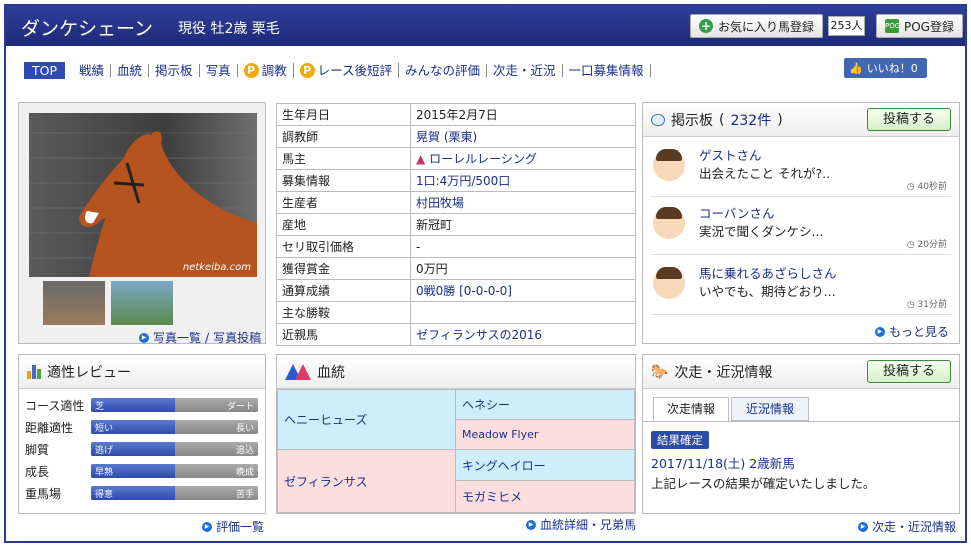  Describe the element at coordinates (545, 496) in the screenshot. I see `dam-dam-cell: モガミヒメ` at that location.